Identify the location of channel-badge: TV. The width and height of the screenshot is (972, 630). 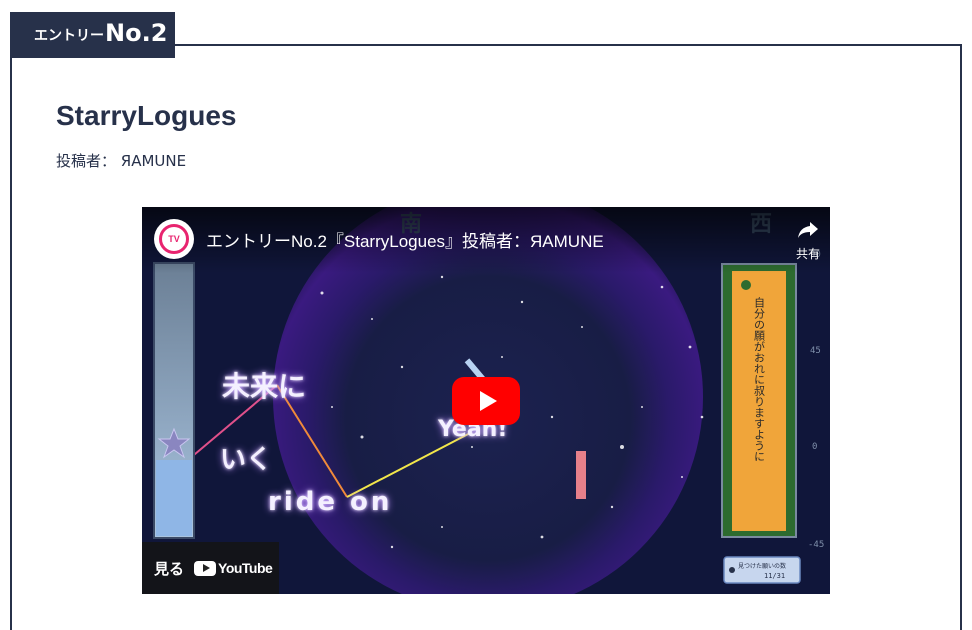
(174, 239).